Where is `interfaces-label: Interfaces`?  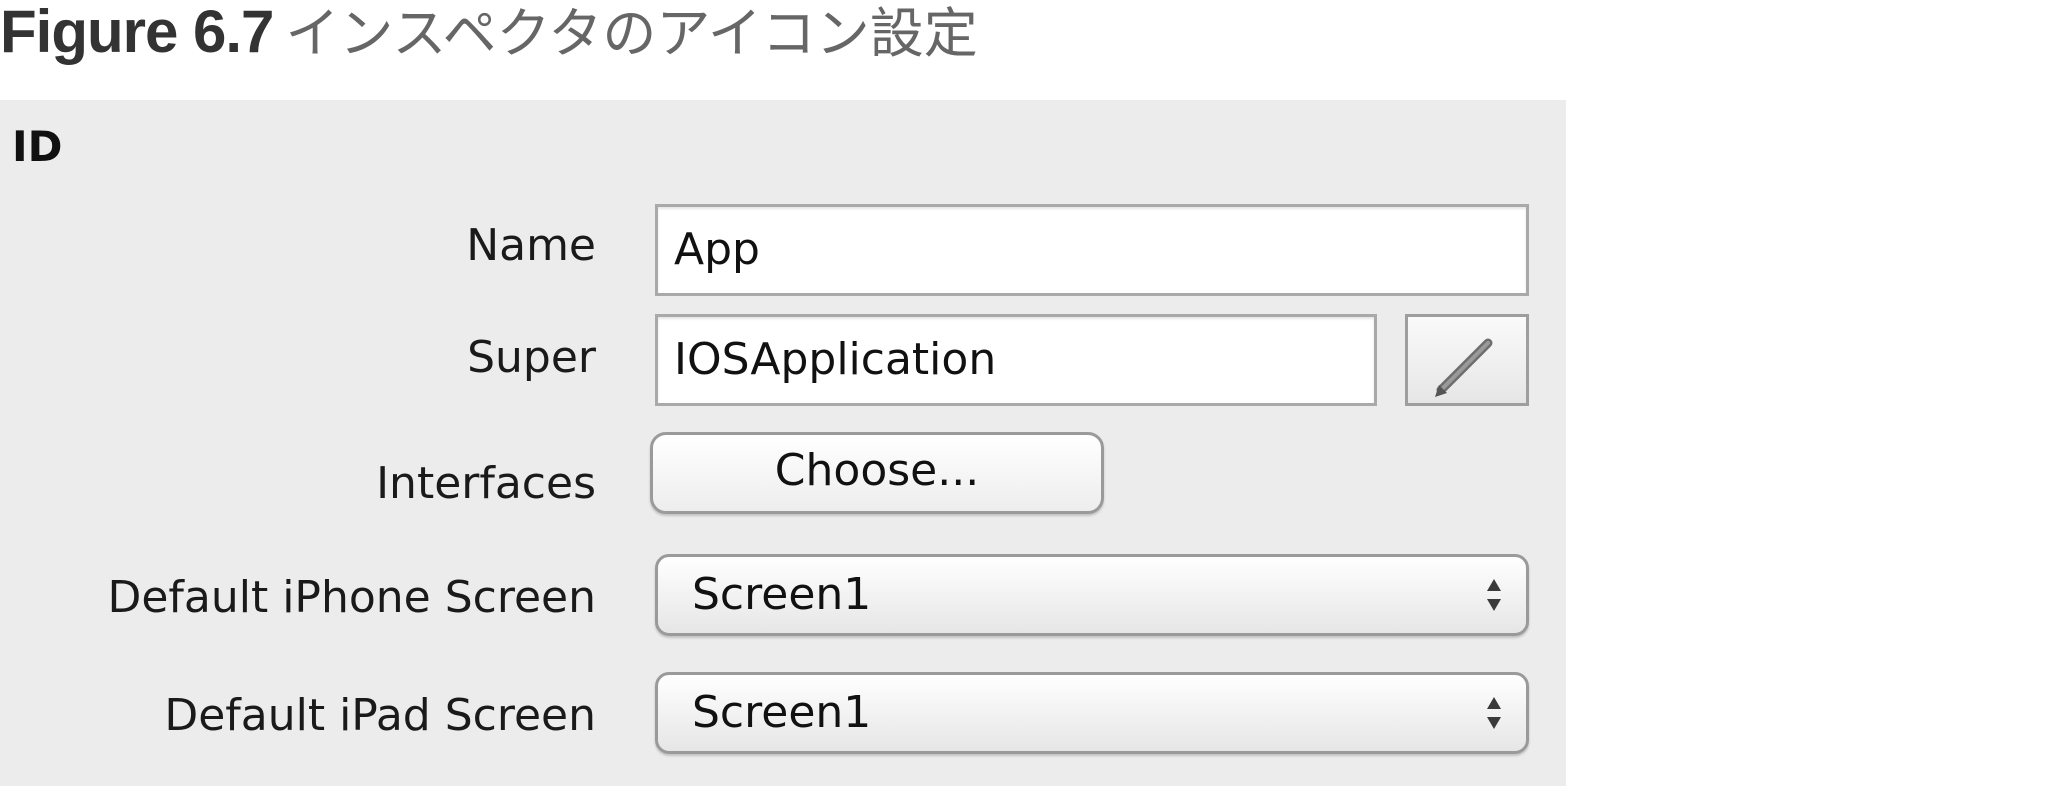
interfaces-label: Interfaces is located at coordinates (486, 483).